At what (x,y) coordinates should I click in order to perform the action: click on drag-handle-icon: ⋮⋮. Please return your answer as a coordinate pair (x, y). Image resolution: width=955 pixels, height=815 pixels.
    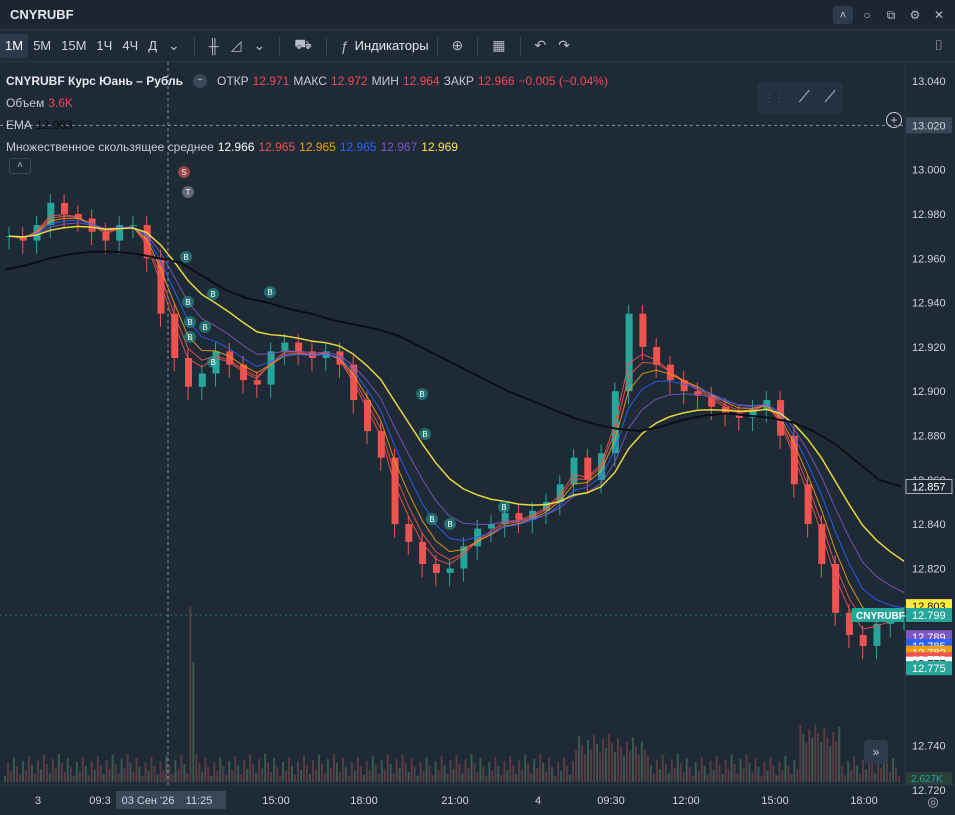
    Looking at the image, I should click on (774, 98).